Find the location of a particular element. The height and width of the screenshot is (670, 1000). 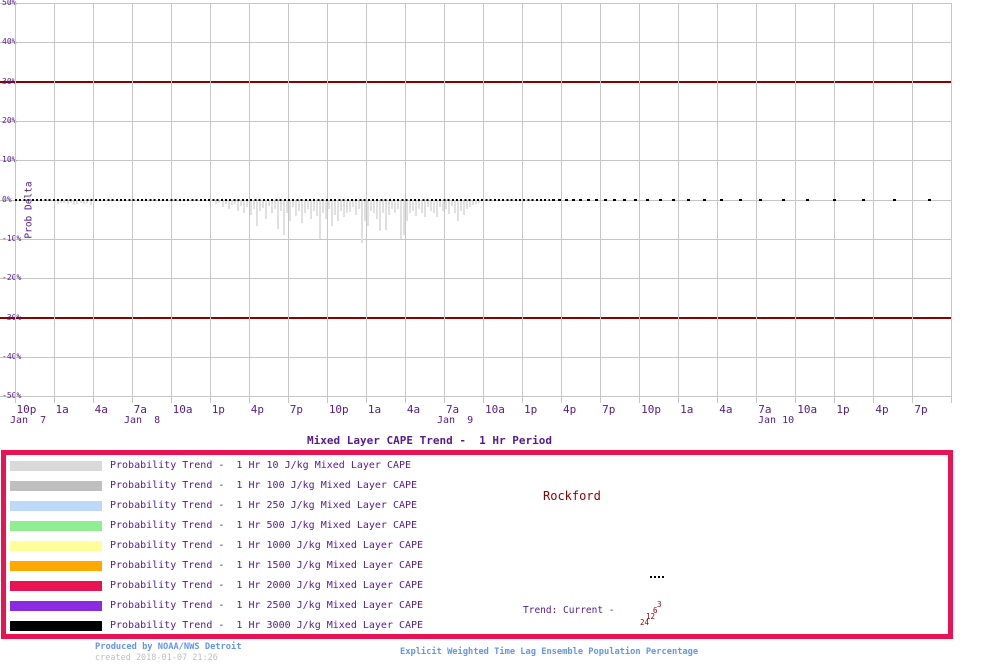

x-date-label: Jan 7 is located at coordinates (28, 420).